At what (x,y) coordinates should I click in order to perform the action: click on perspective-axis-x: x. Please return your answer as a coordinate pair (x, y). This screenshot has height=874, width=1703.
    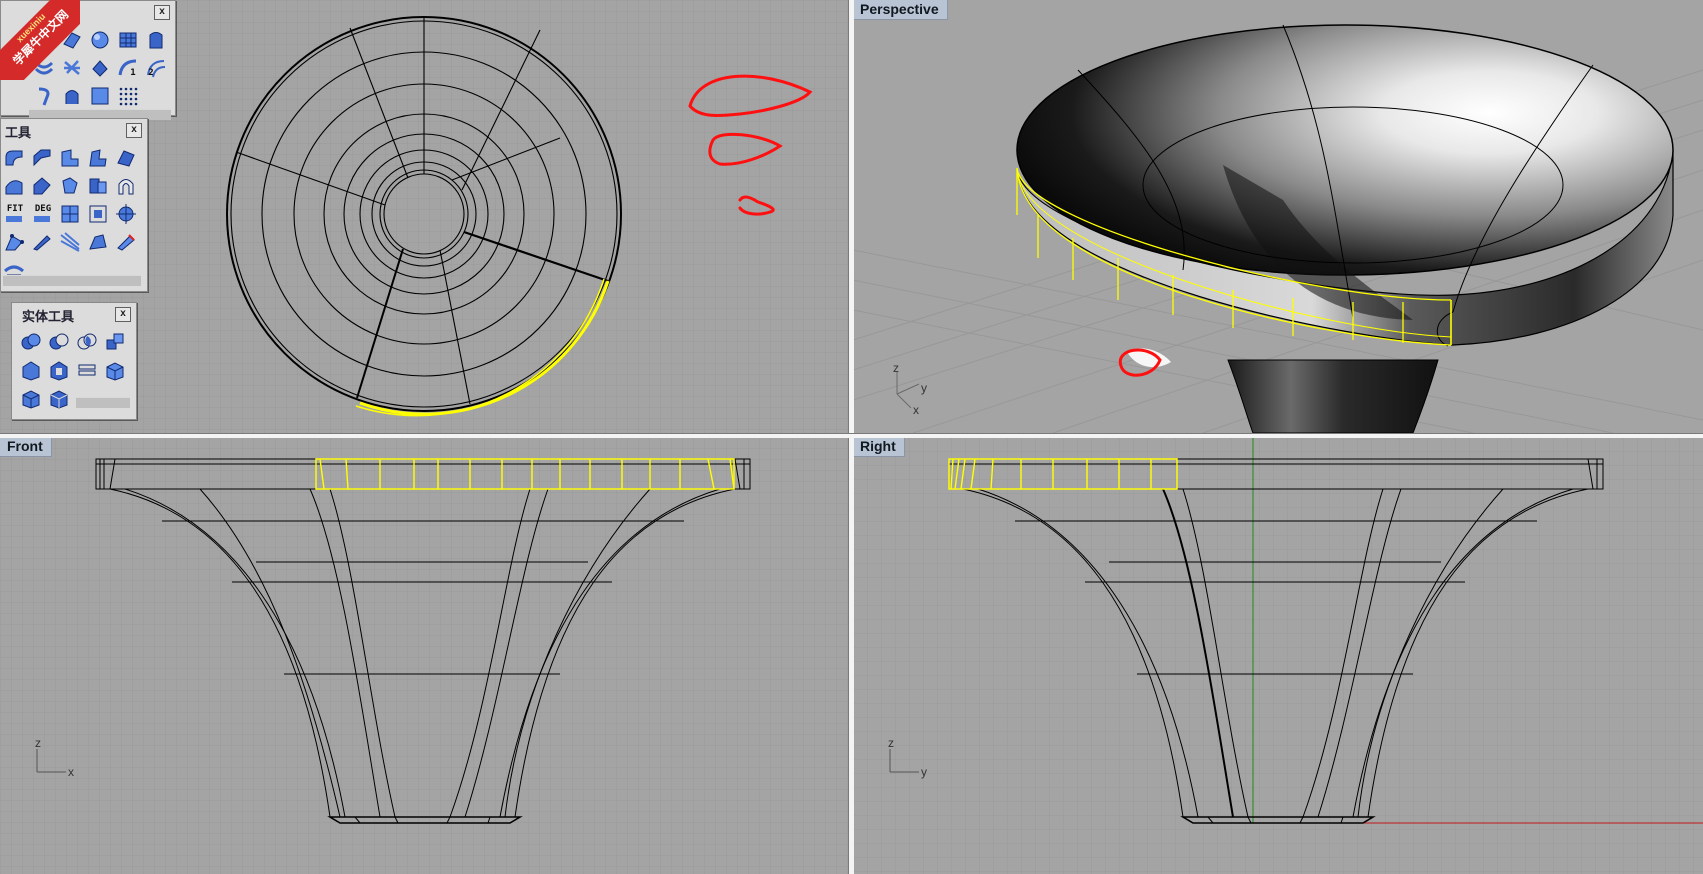
    Looking at the image, I should click on (916, 410).